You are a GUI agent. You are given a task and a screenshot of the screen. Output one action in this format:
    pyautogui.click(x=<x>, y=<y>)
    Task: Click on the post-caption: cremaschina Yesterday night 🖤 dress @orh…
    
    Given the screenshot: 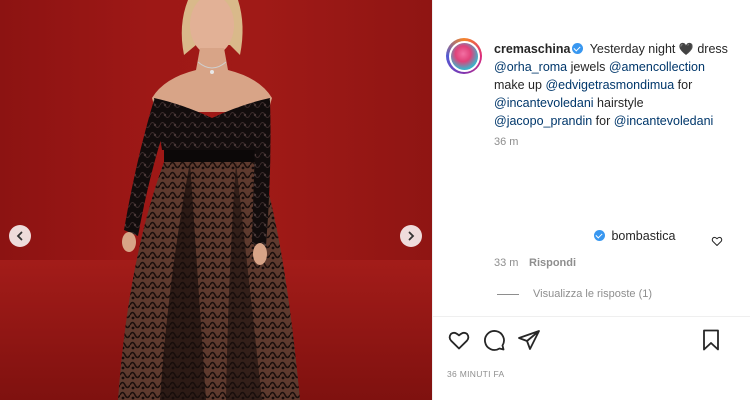 What is the action you would take?
    pyautogui.click(x=619, y=85)
    